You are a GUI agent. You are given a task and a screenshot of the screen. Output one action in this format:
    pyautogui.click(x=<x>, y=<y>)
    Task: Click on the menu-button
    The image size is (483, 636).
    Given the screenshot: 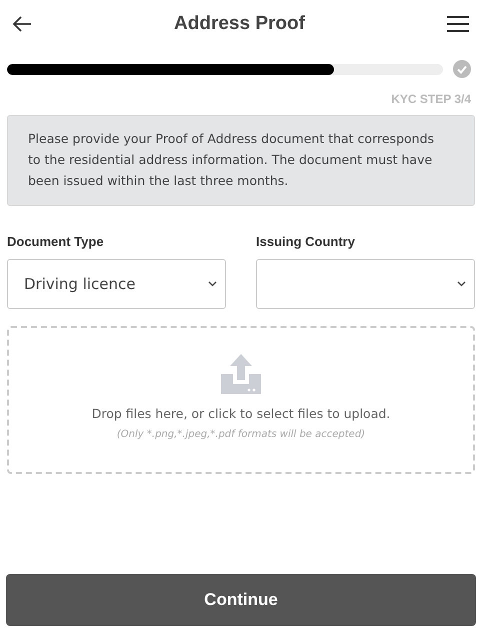 What is the action you would take?
    pyautogui.click(x=457, y=24)
    